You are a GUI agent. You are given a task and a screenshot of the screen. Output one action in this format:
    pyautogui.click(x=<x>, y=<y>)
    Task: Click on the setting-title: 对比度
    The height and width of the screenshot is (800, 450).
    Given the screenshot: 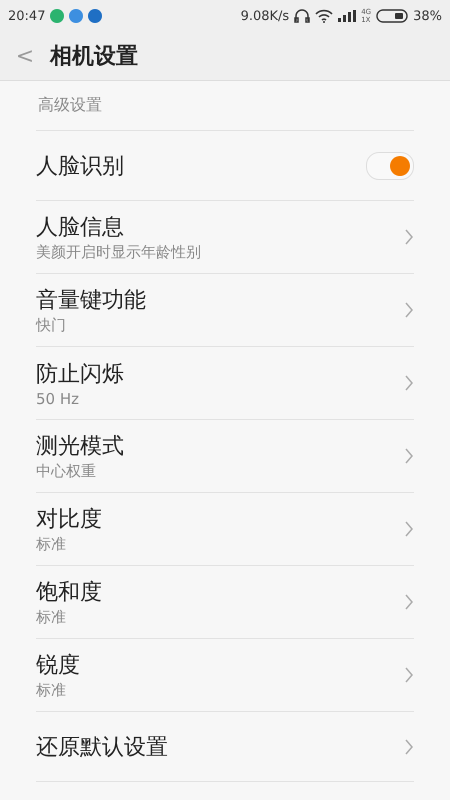 What is the action you would take?
    pyautogui.click(x=220, y=519)
    